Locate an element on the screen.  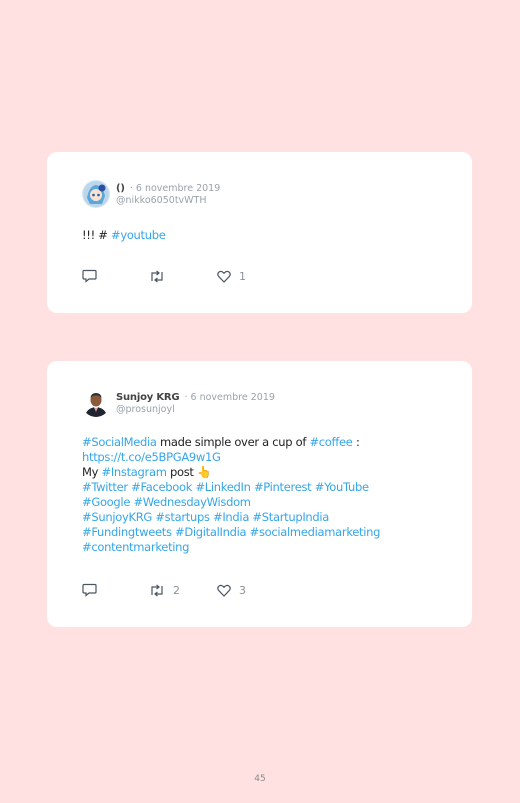
hashtag-line: #contentmarketing is located at coordinates (262, 547).